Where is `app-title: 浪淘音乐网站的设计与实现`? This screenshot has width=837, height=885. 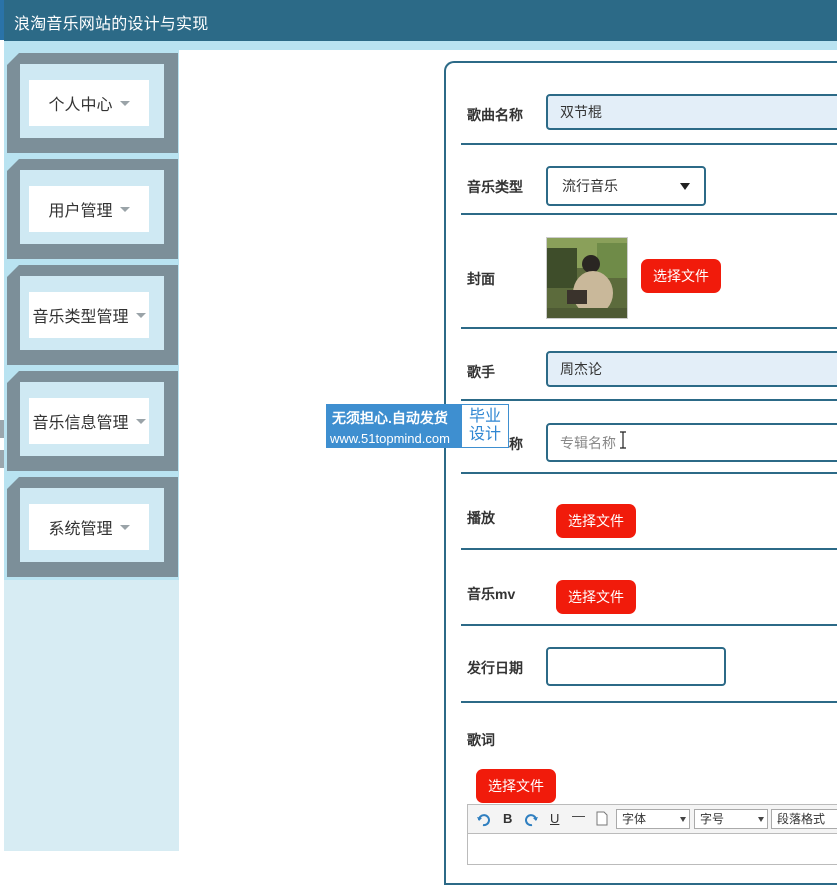
app-title: 浪淘音乐网站的设计与实现 is located at coordinates (111, 24).